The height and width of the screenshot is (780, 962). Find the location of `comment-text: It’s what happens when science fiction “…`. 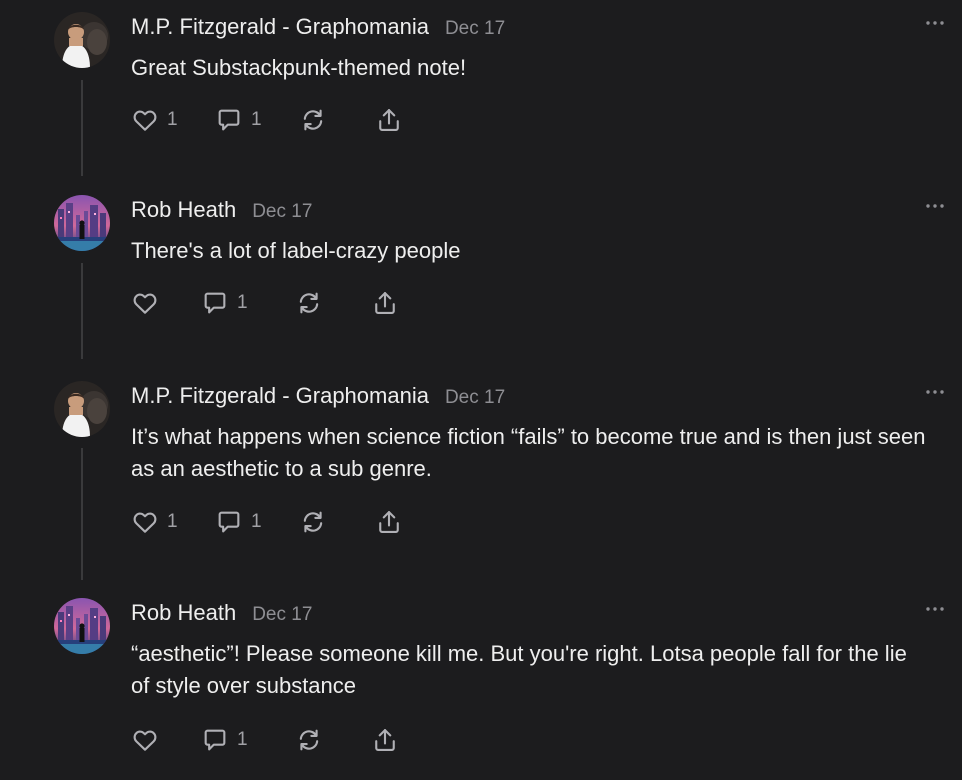

comment-text: It’s what happens when science fiction “… is located at coordinates (528, 452).